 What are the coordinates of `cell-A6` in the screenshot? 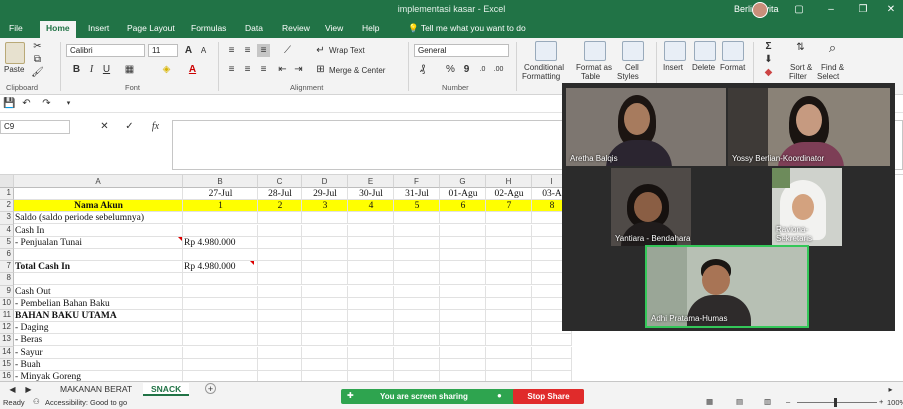 It's located at (98, 255).